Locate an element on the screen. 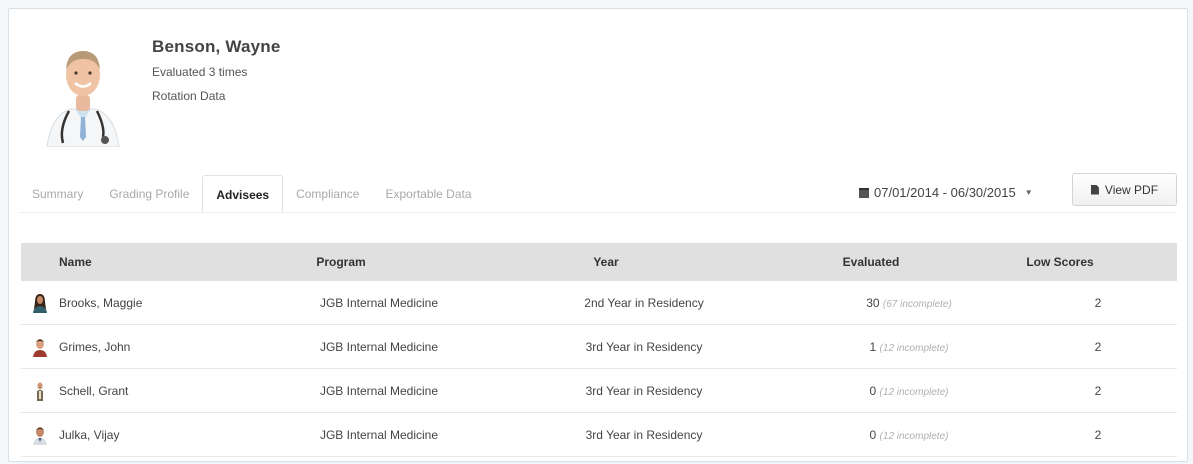 The height and width of the screenshot is (464, 1193). tab-compliance: Compliance is located at coordinates (327, 194).